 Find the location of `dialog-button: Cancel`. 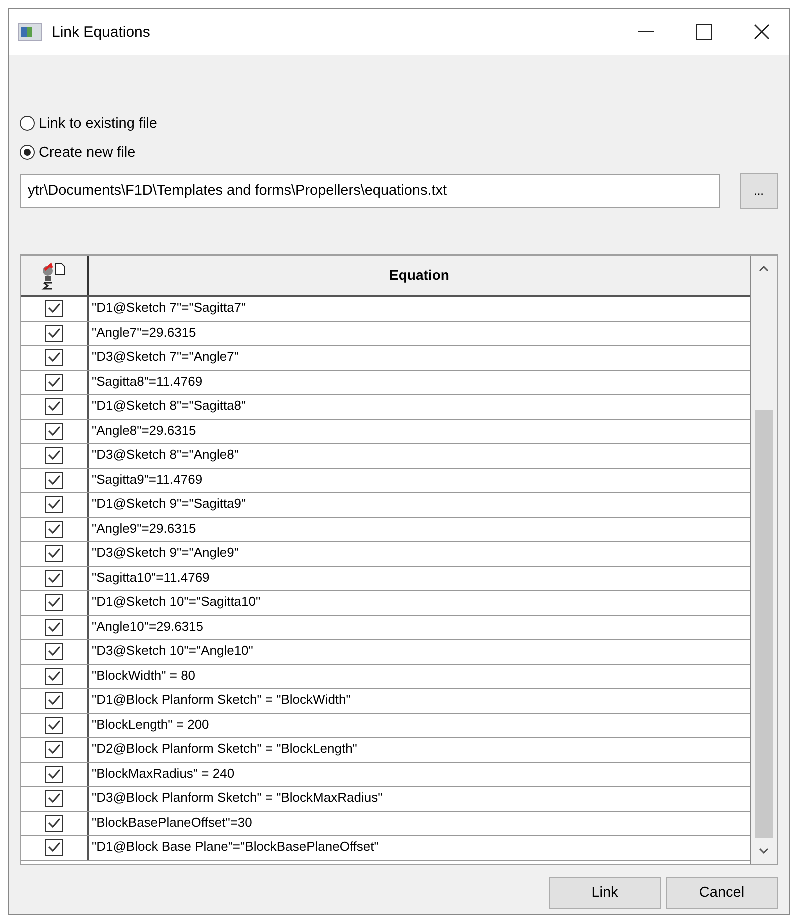

dialog-button: Cancel is located at coordinates (722, 893).